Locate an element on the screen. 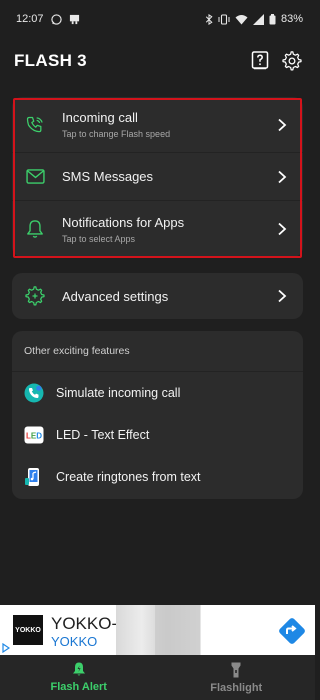  advanced-settings-icon is located at coordinates (35, 296).